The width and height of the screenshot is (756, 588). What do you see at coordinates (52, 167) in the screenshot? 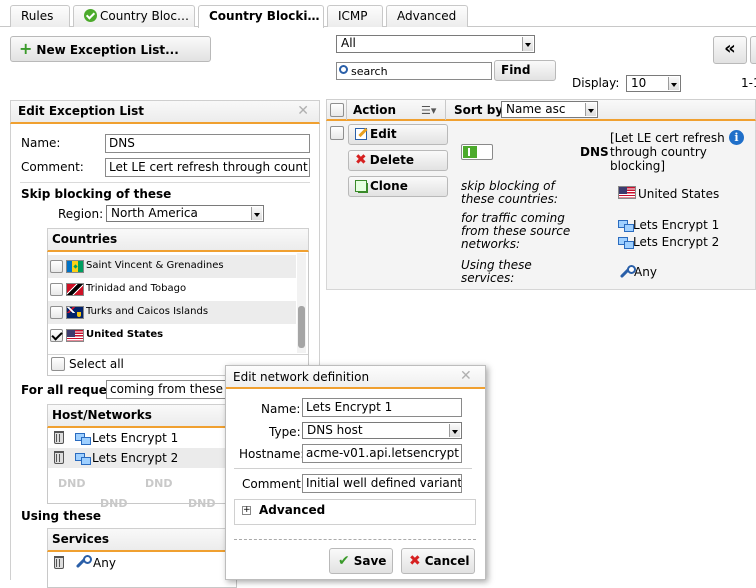
I see `comment-label: Comment:` at bounding box center [52, 167].